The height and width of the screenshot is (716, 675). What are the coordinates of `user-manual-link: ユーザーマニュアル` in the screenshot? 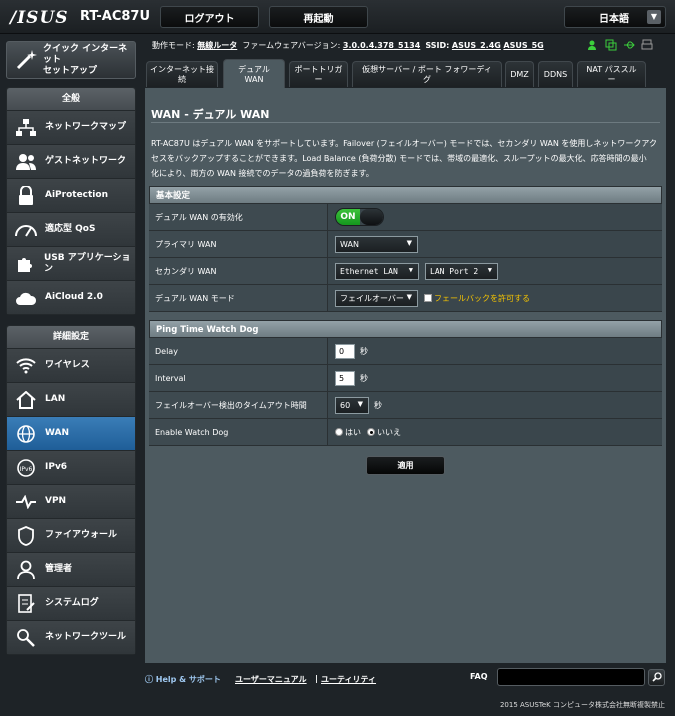 It's located at (271, 679).